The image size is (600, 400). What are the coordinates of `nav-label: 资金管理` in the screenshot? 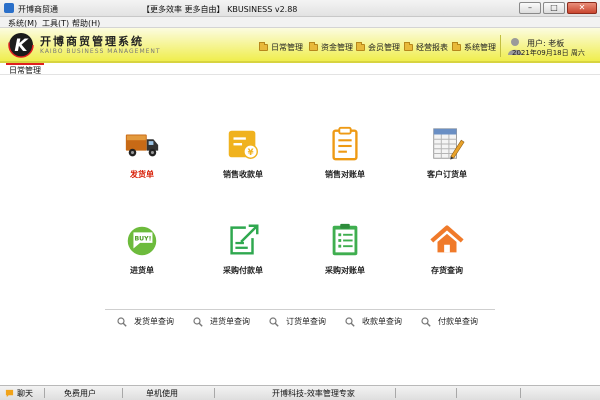 It's located at (337, 47).